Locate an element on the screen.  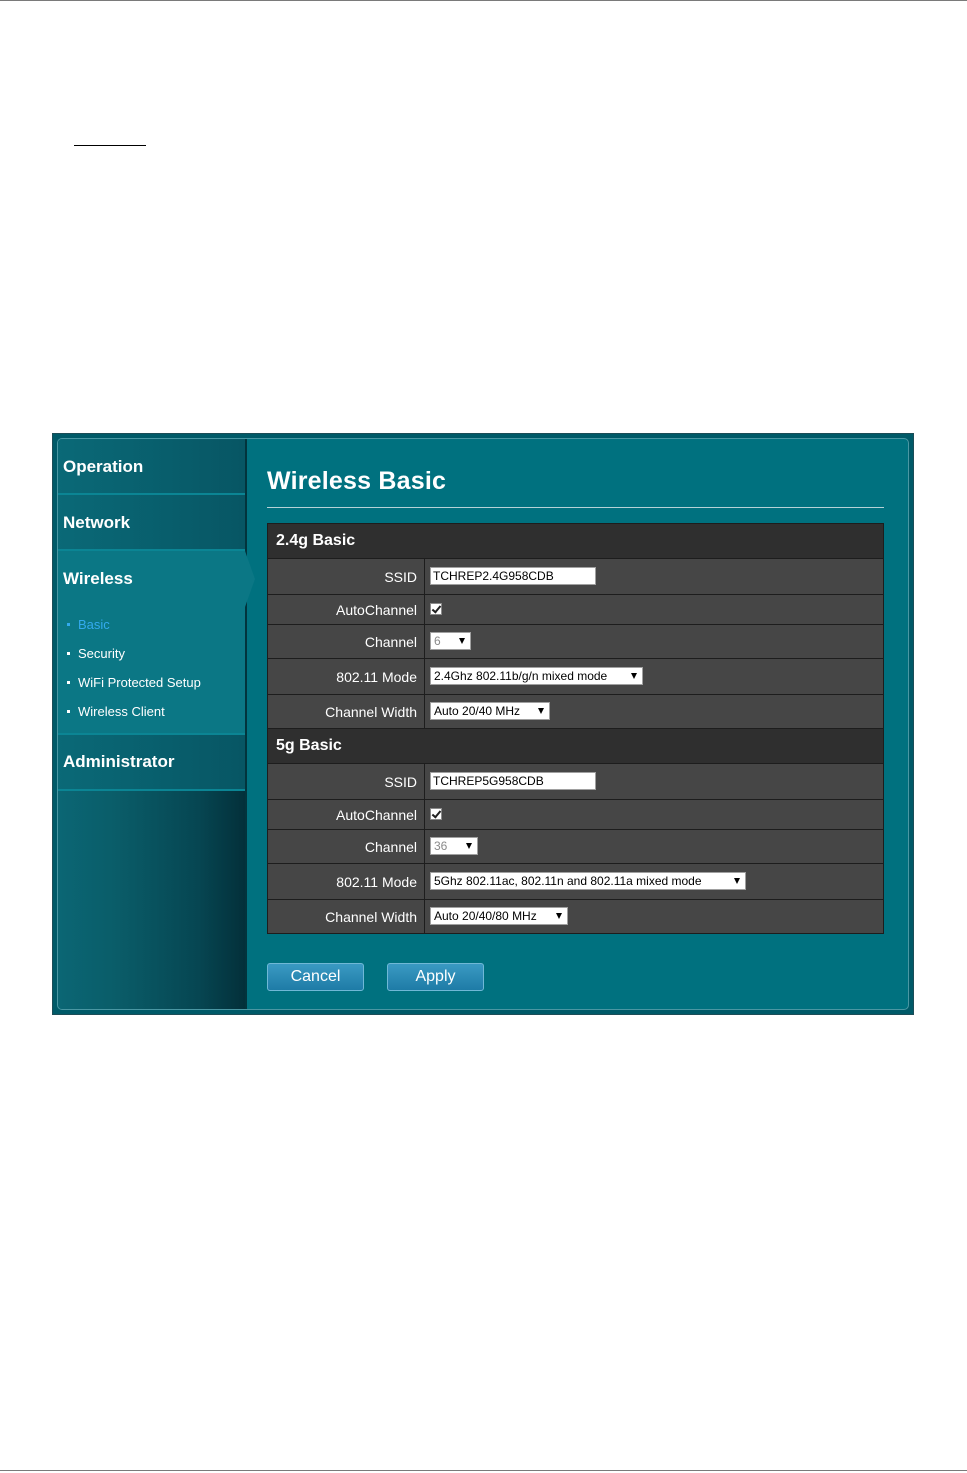
submenu-item-label: WiFi Protected Setup is located at coordinates (139, 682).